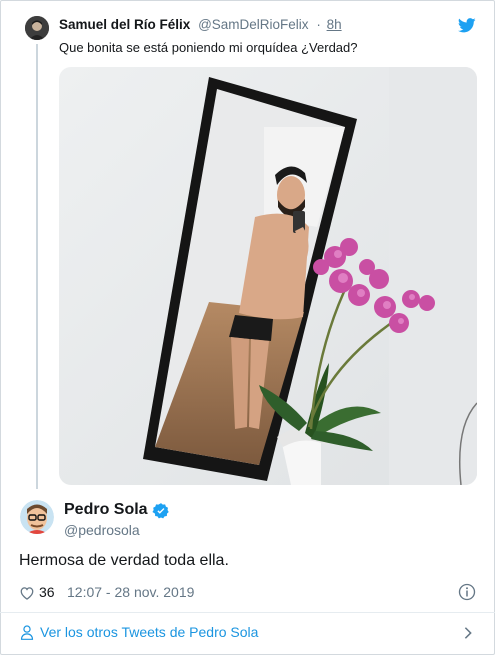  I want to click on main-author-name: Pedro Sola, so click(106, 510).